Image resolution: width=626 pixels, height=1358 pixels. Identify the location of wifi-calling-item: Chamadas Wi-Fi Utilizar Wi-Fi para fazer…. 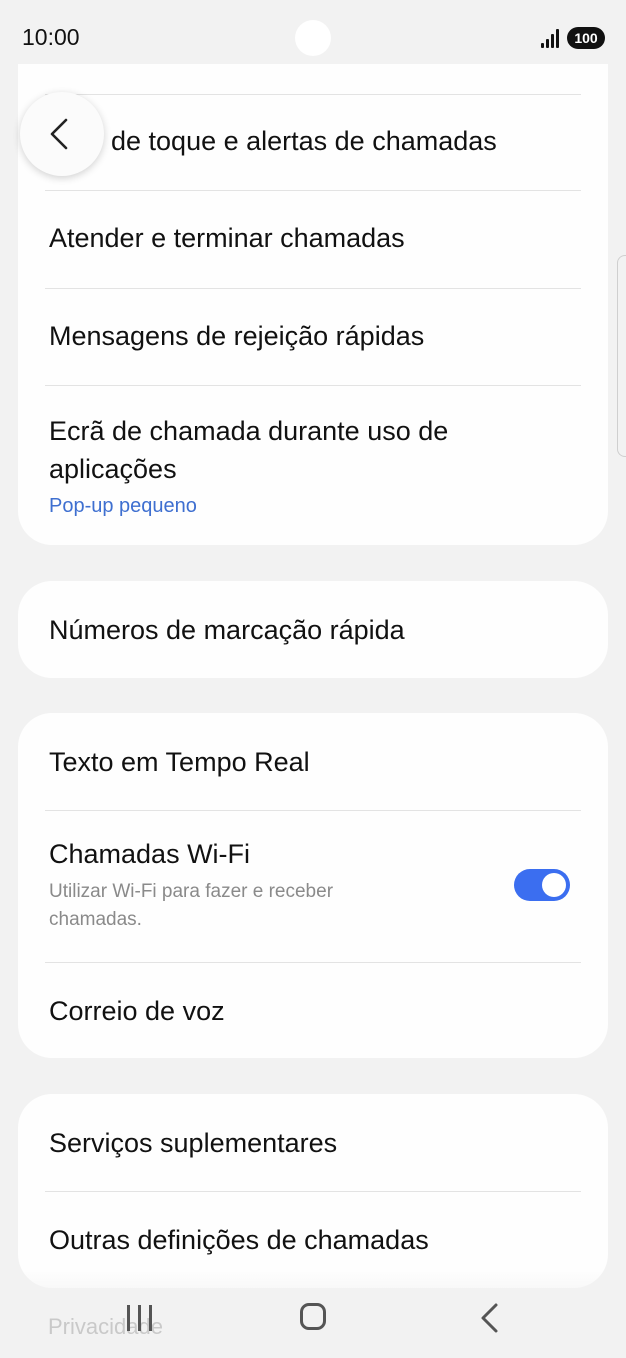
(313, 886).